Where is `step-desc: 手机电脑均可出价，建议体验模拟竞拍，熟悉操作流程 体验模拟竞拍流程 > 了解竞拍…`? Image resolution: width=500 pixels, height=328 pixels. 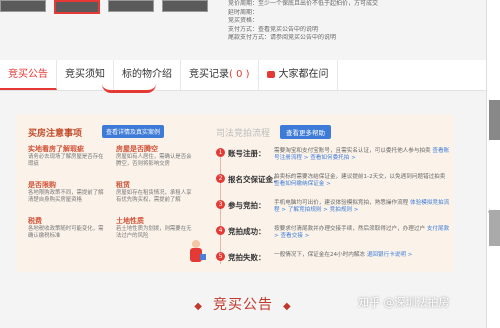 step-desc: 手机电脑均可出价，建议体验模拟竞拍，熟悉操作流程 体验模拟竞拍流程 > 了解竞拍… is located at coordinates (363, 207).